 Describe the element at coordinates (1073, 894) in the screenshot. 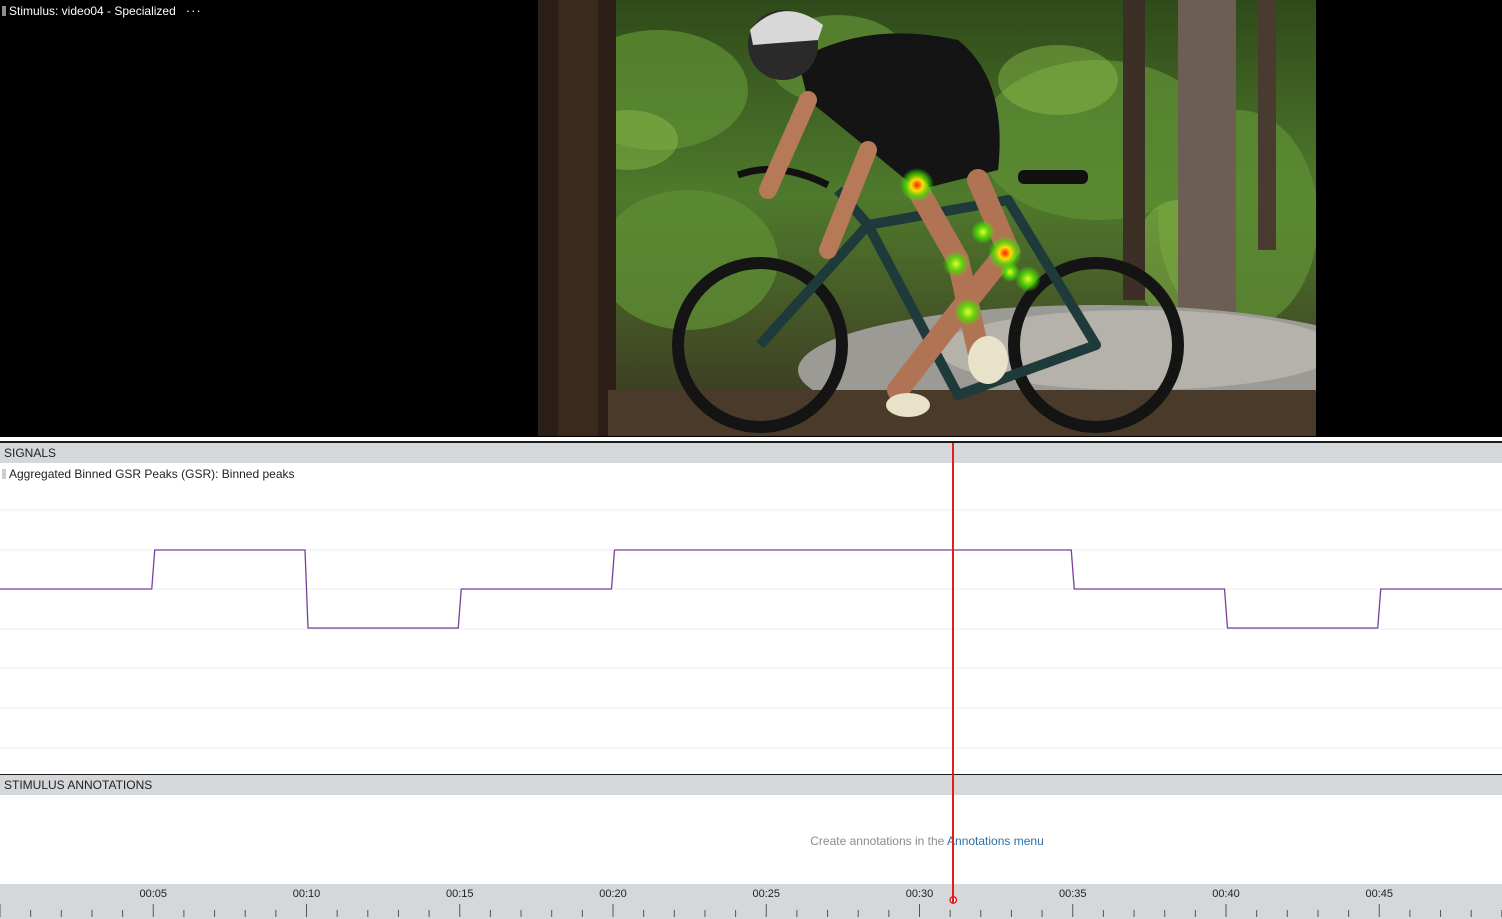

I see `timeline-tick-label: 00:35` at that location.